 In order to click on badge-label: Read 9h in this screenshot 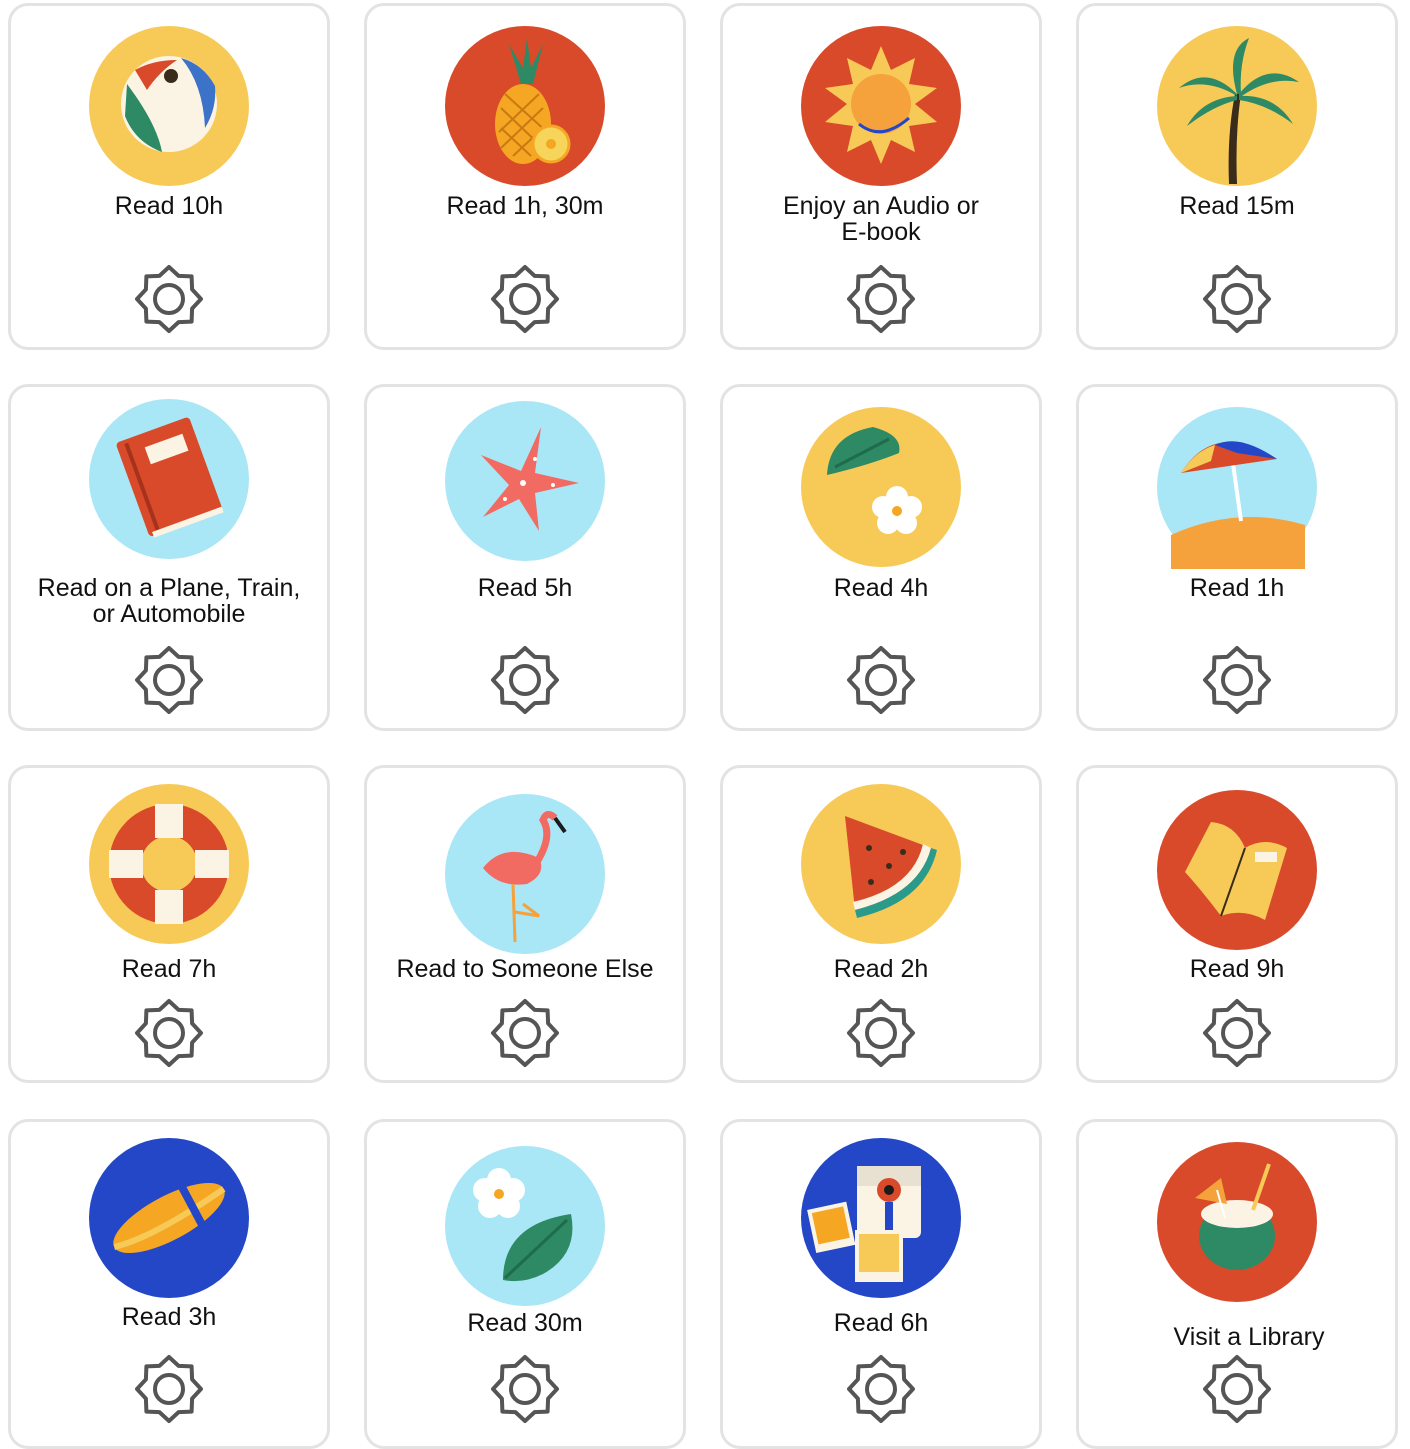, I will do `click(1237, 969)`.